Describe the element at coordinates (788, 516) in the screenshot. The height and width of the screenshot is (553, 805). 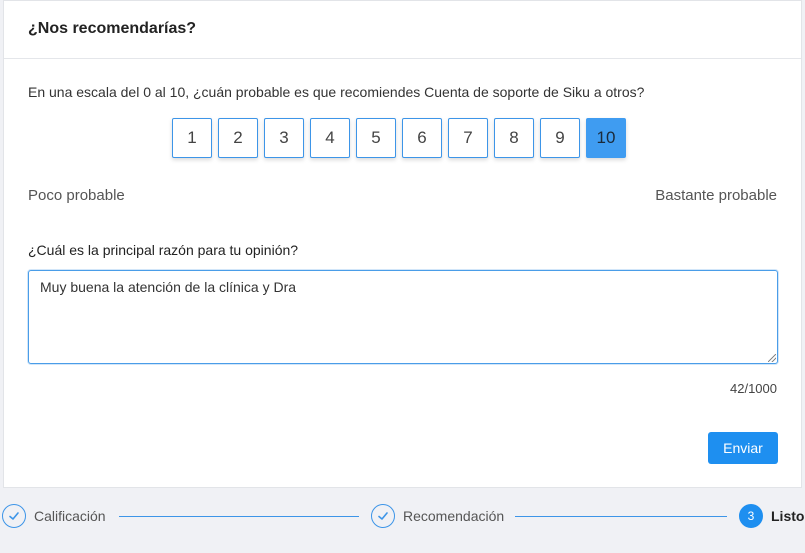
I see `step-label: Listo` at that location.